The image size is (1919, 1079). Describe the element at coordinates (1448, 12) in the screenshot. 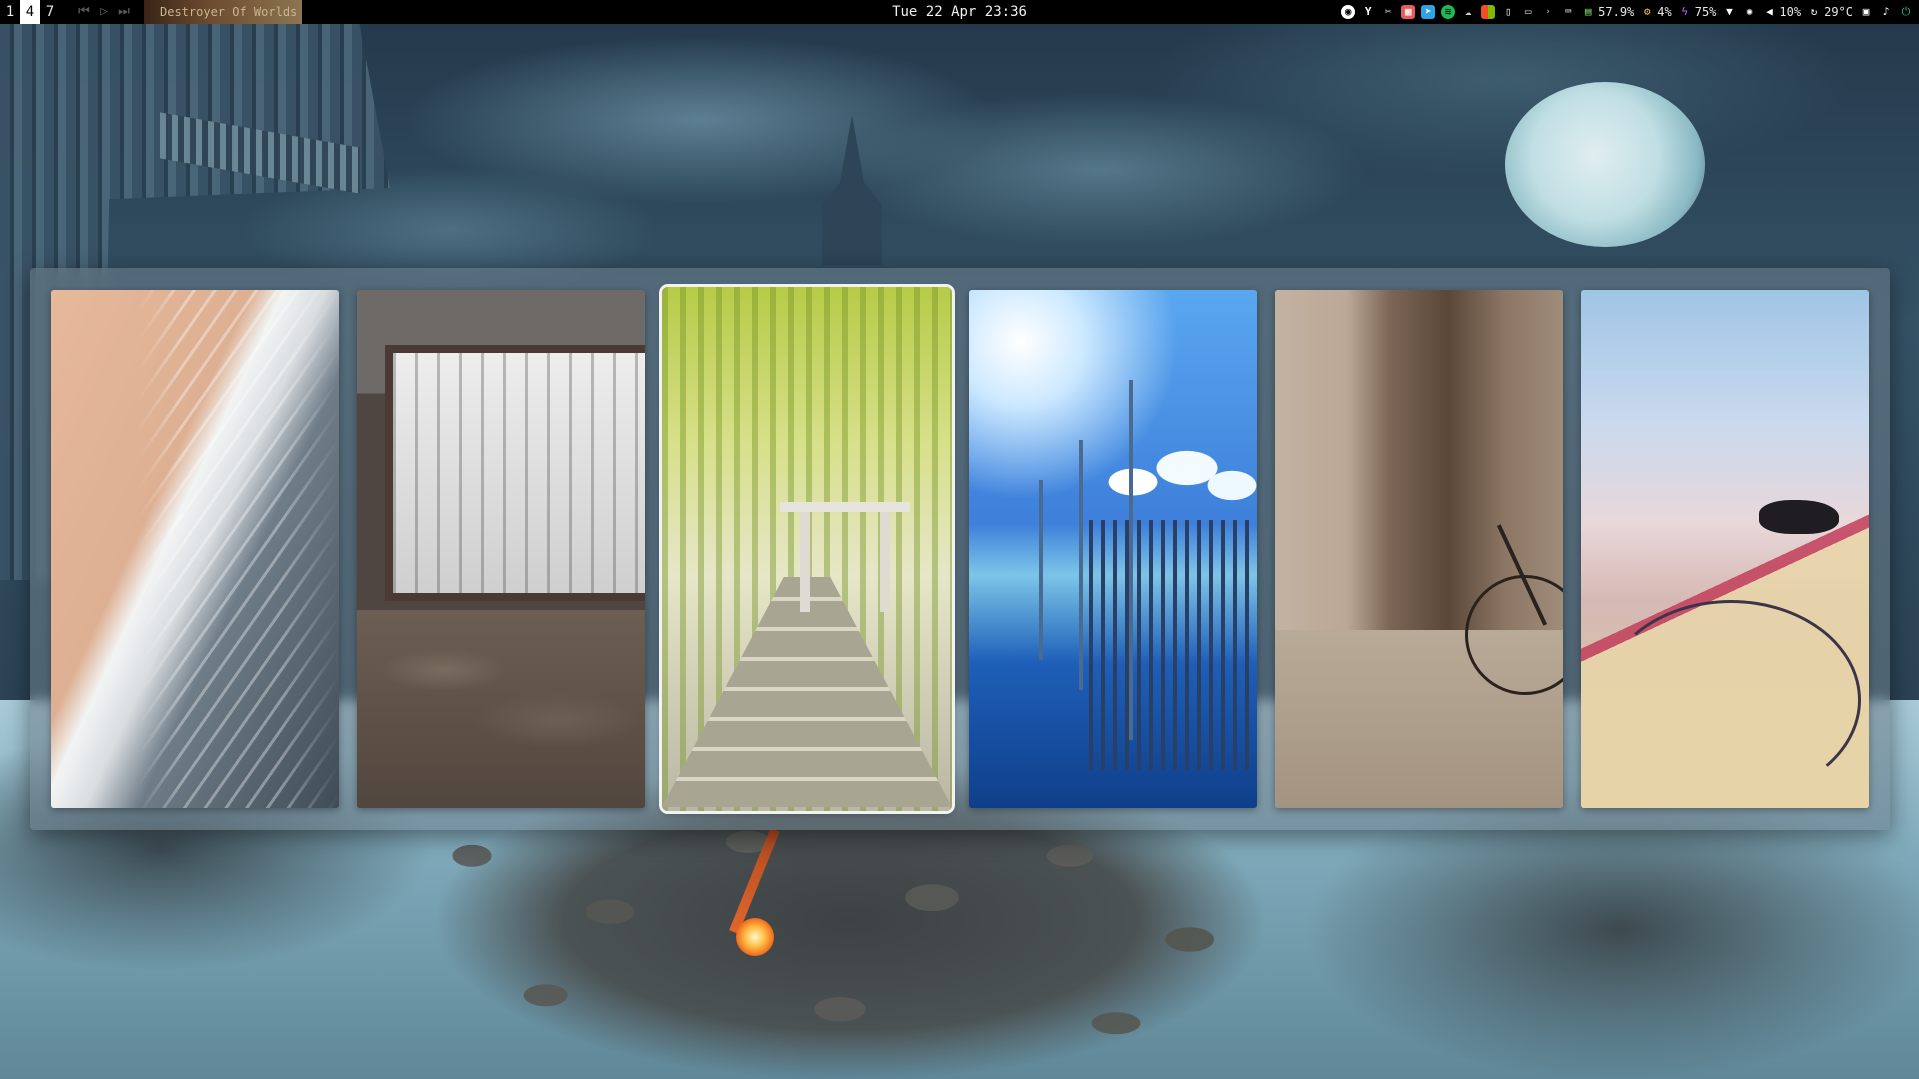

I see `spotify-icon: ≋` at that location.